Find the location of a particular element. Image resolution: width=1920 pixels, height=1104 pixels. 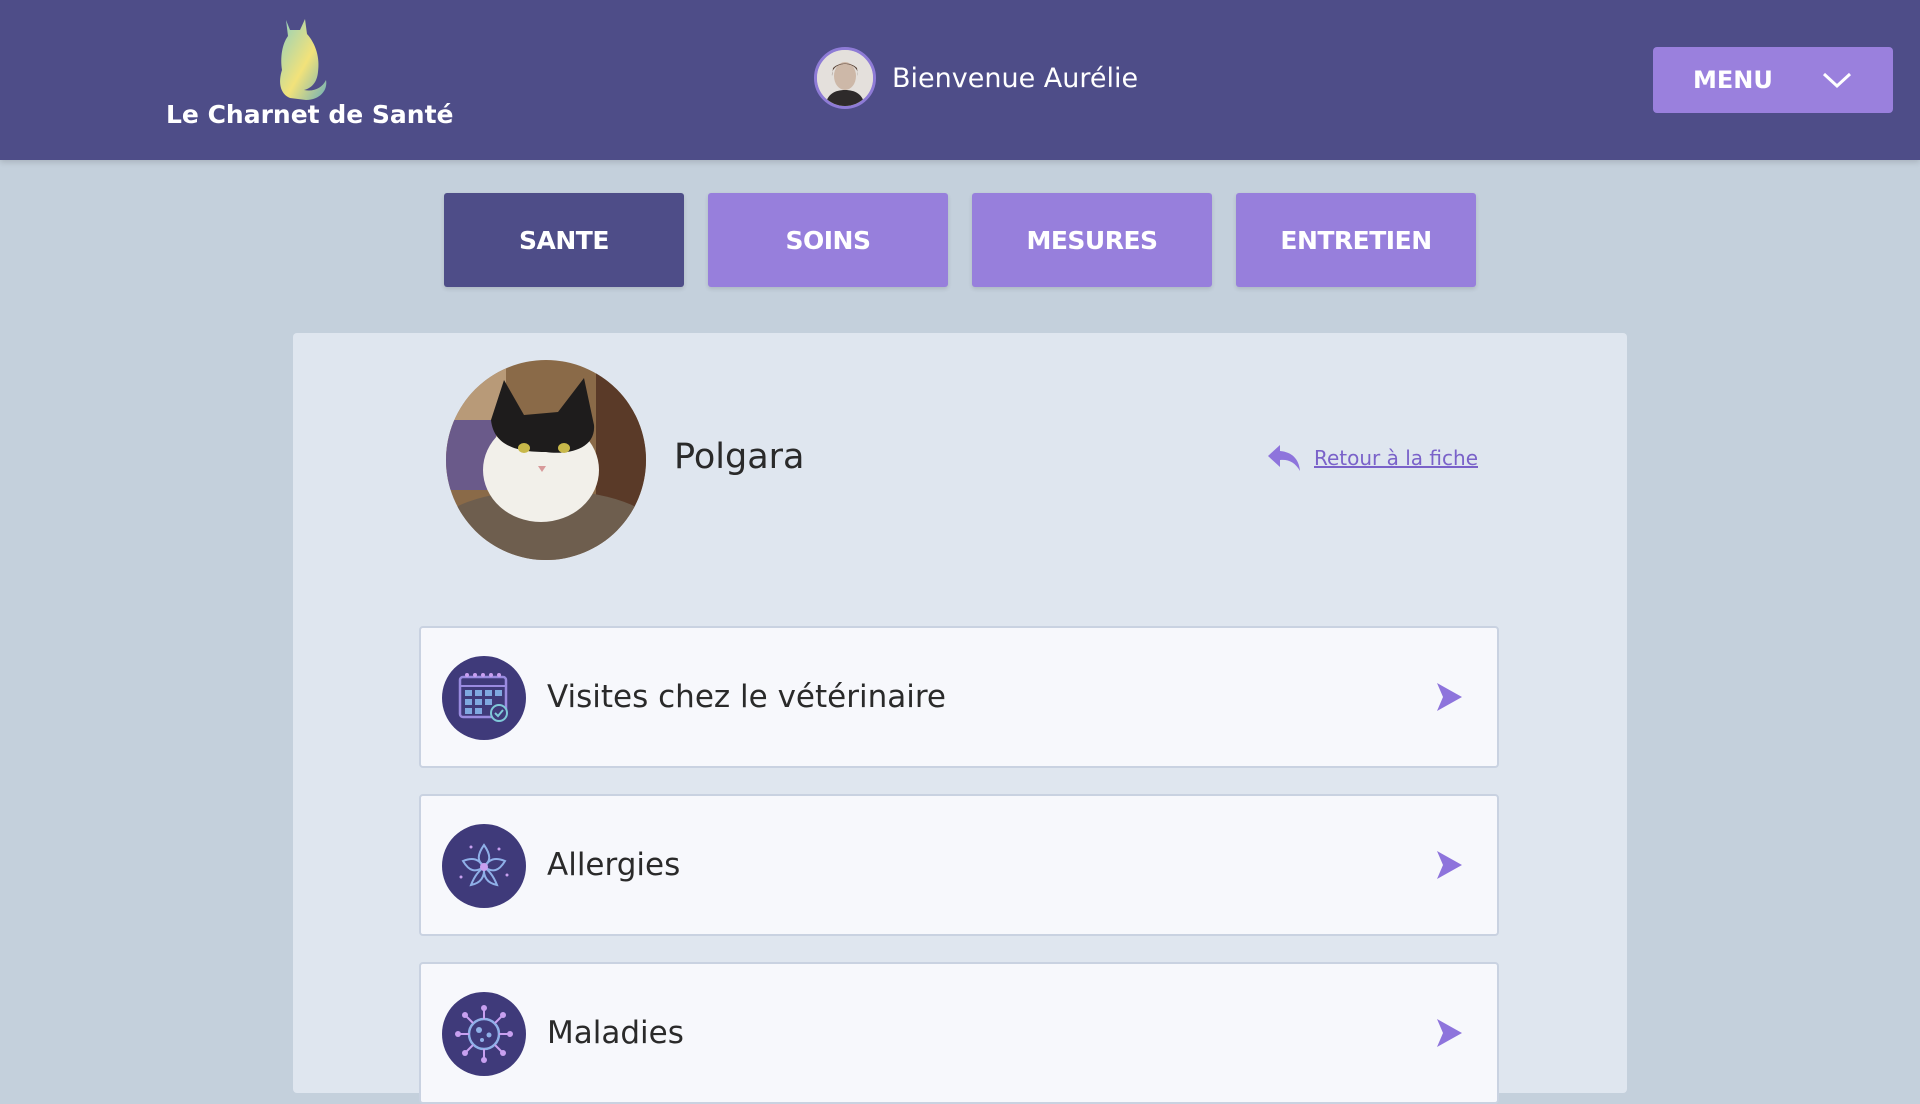

cat-logo-icon is located at coordinates (303, 59).